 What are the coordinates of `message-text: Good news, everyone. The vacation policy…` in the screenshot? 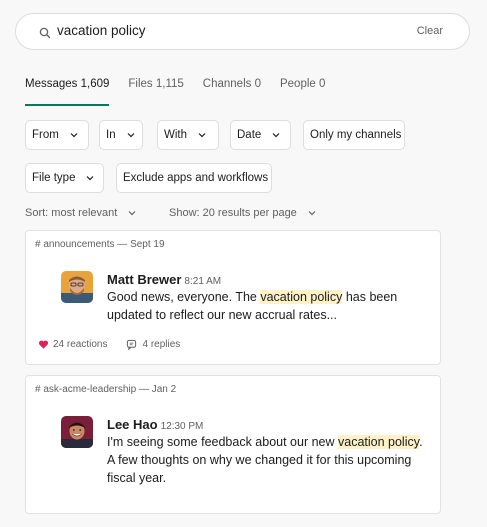 It's located at (267, 306).